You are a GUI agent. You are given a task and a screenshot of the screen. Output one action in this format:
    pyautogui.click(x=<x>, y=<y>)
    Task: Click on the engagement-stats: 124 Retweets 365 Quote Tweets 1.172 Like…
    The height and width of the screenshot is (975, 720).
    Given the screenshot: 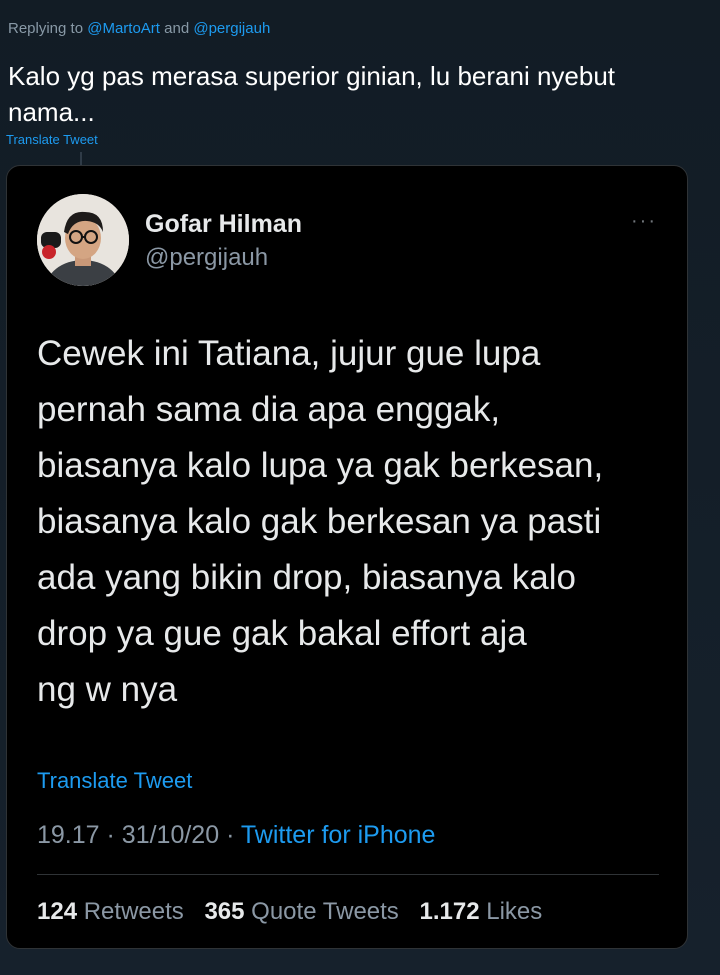 What is the action you would take?
    pyautogui.click(x=296, y=912)
    